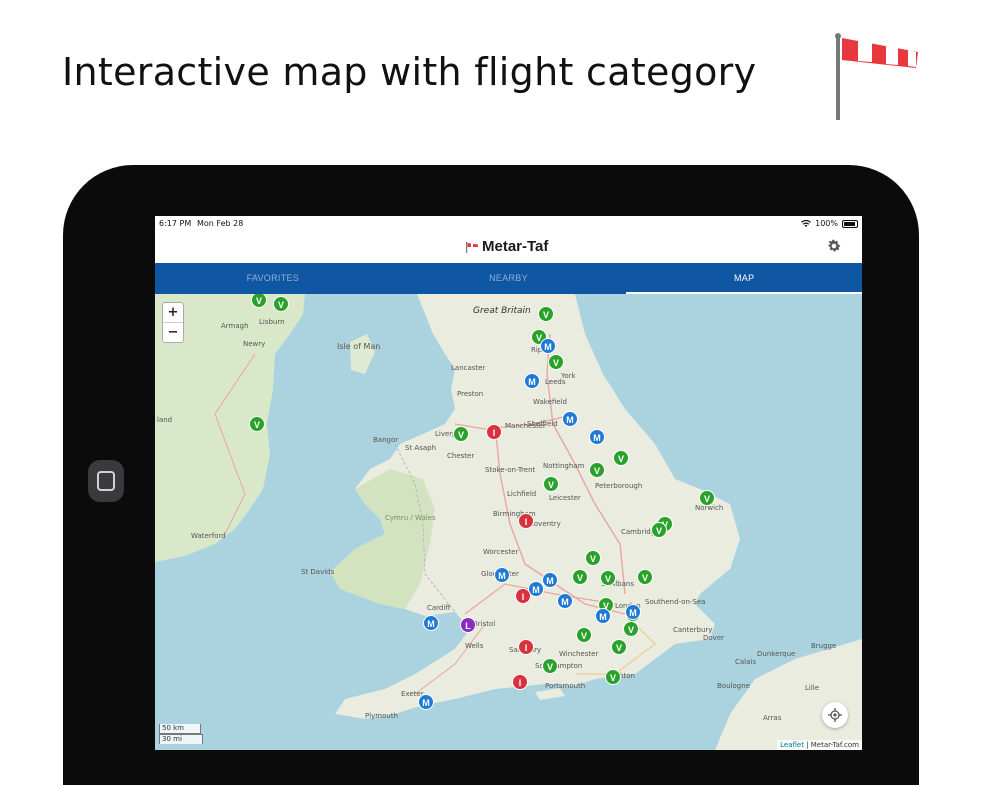 The image size is (1000, 785). I want to click on tab-nearby: NEARBY, so click(509, 278).